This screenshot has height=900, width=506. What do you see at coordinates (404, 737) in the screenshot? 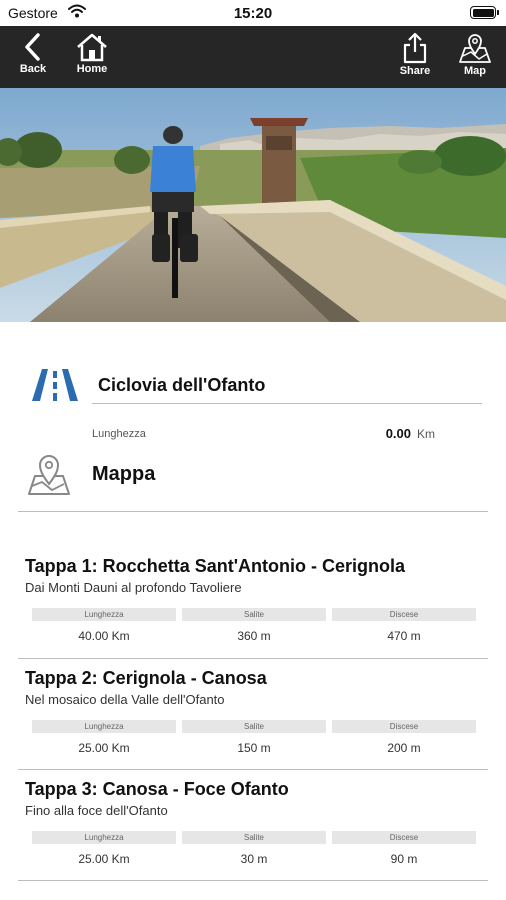
I see `stat-descent: Discese 200 m` at bounding box center [404, 737].